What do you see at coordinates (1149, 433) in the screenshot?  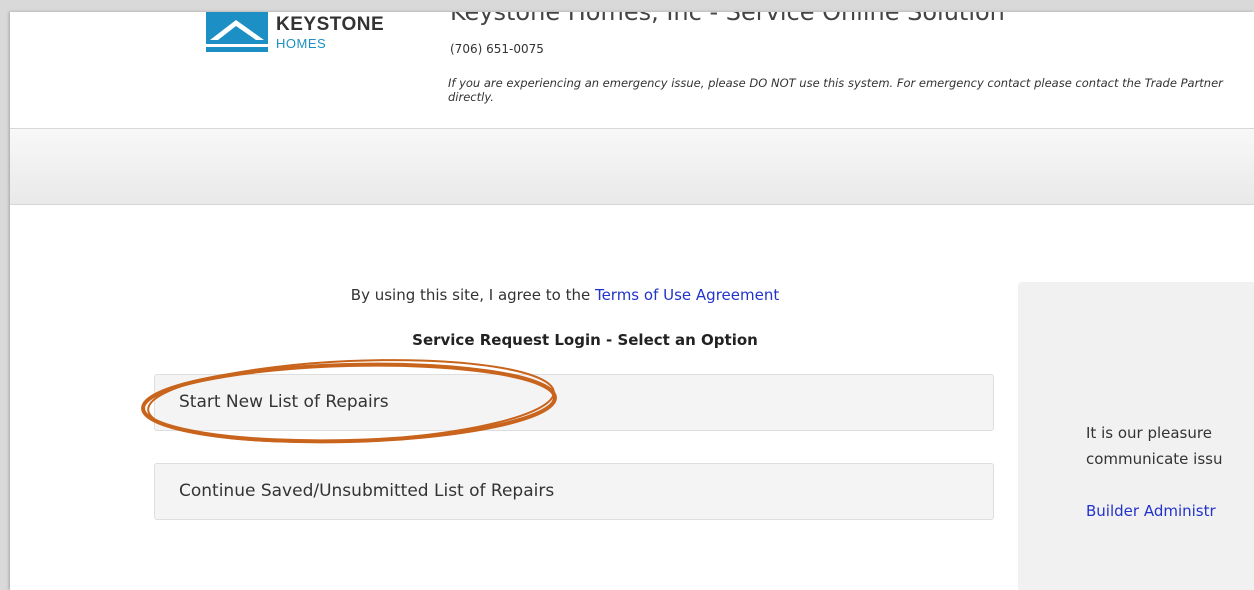 I see `side-panel-text-line1: It is our pleasure` at bounding box center [1149, 433].